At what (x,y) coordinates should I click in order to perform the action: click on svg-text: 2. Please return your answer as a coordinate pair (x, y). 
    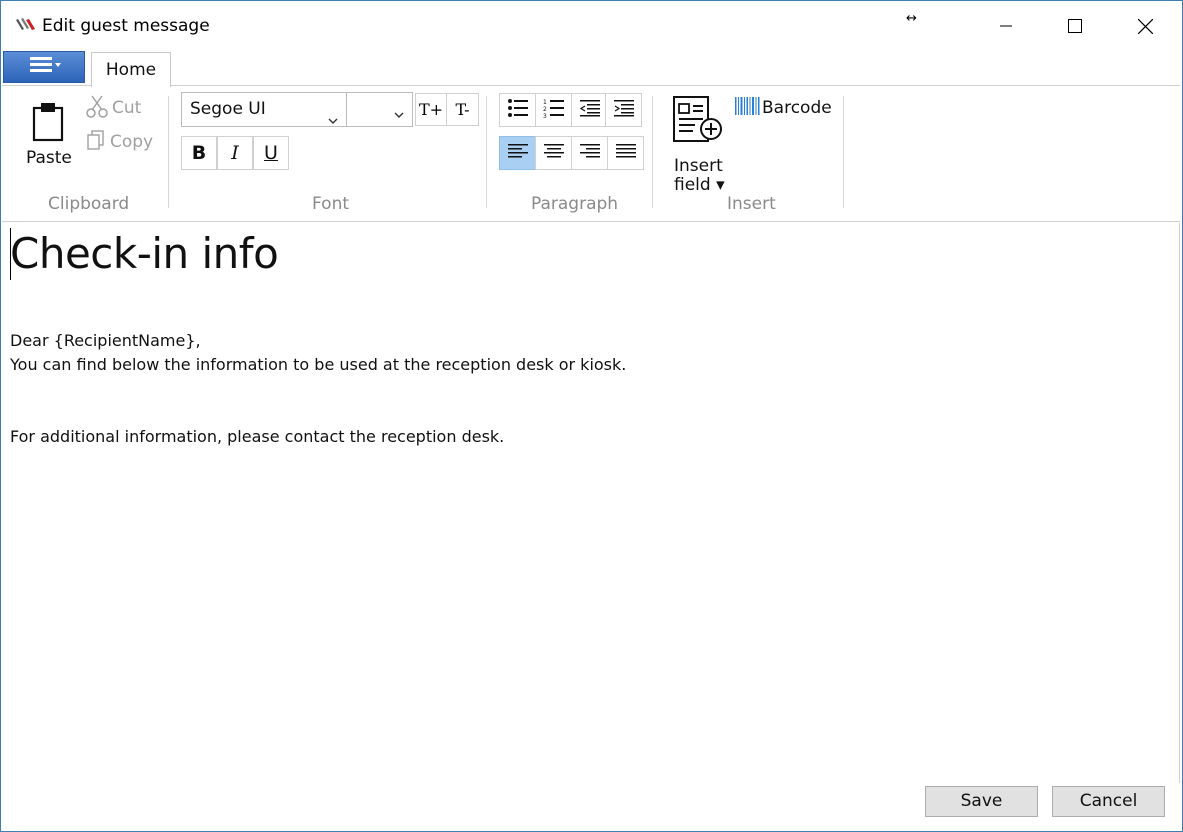
    Looking at the image, I should click on (545, 109).